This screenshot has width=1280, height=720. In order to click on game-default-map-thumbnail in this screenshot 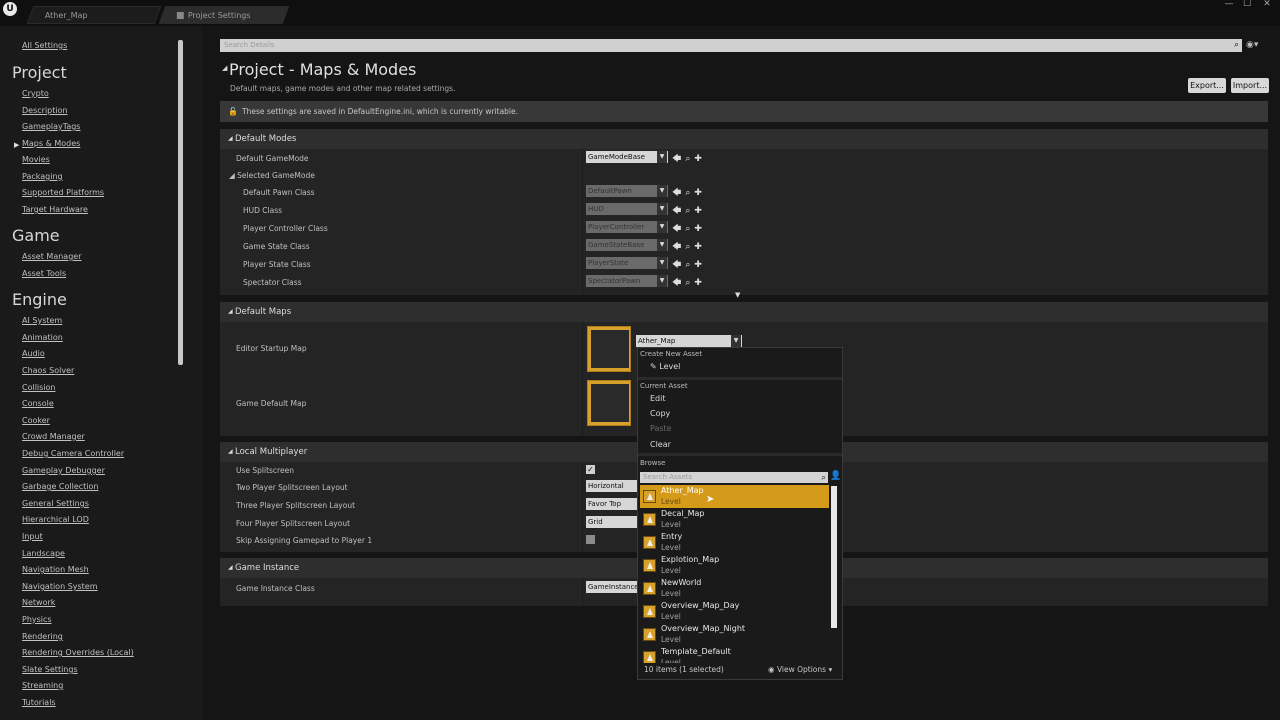, I will do `click(609, 403)`.